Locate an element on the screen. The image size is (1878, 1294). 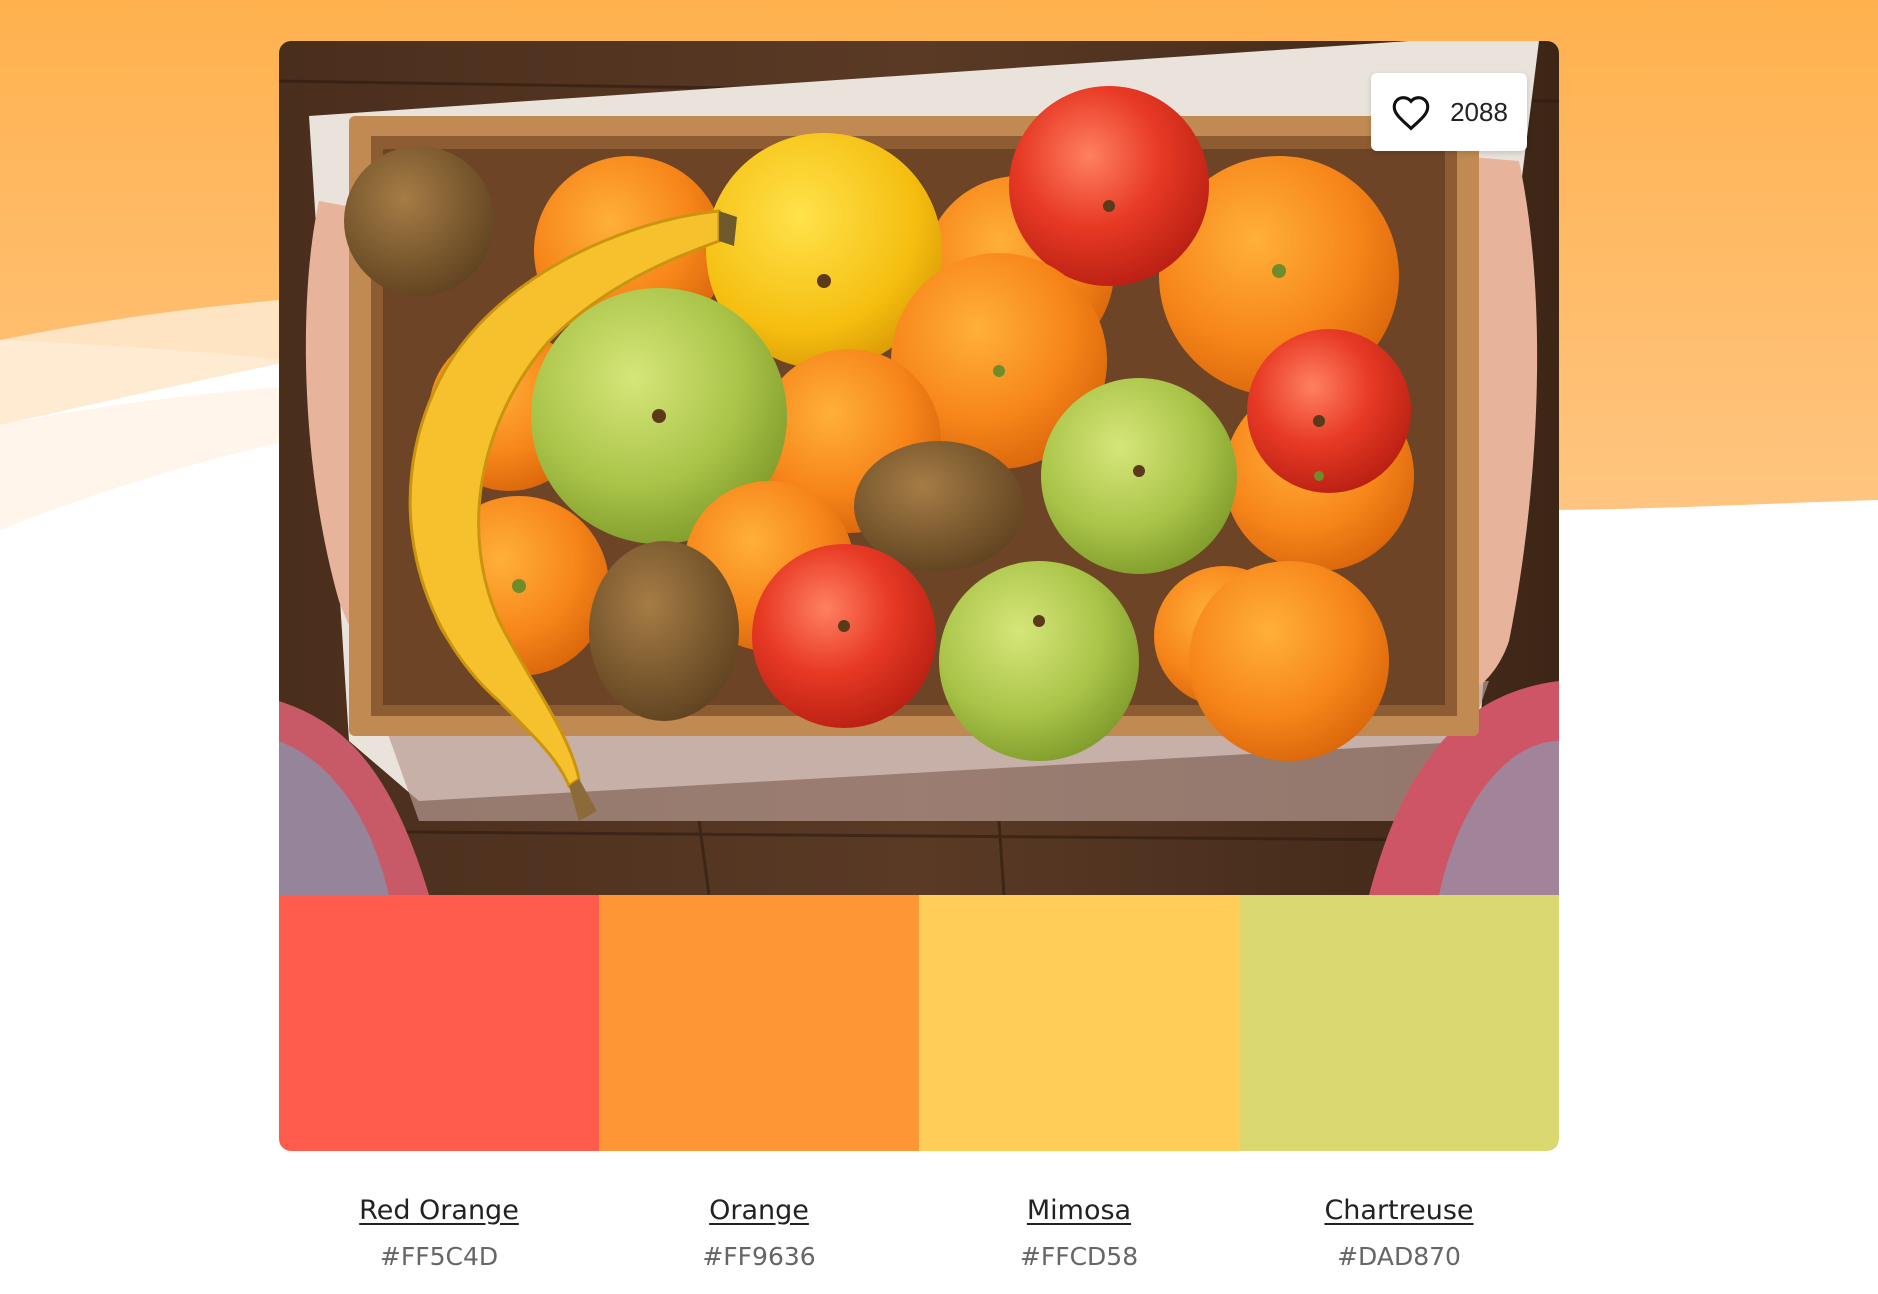
like-count: 2088 is located at coordinates (1479, 111).